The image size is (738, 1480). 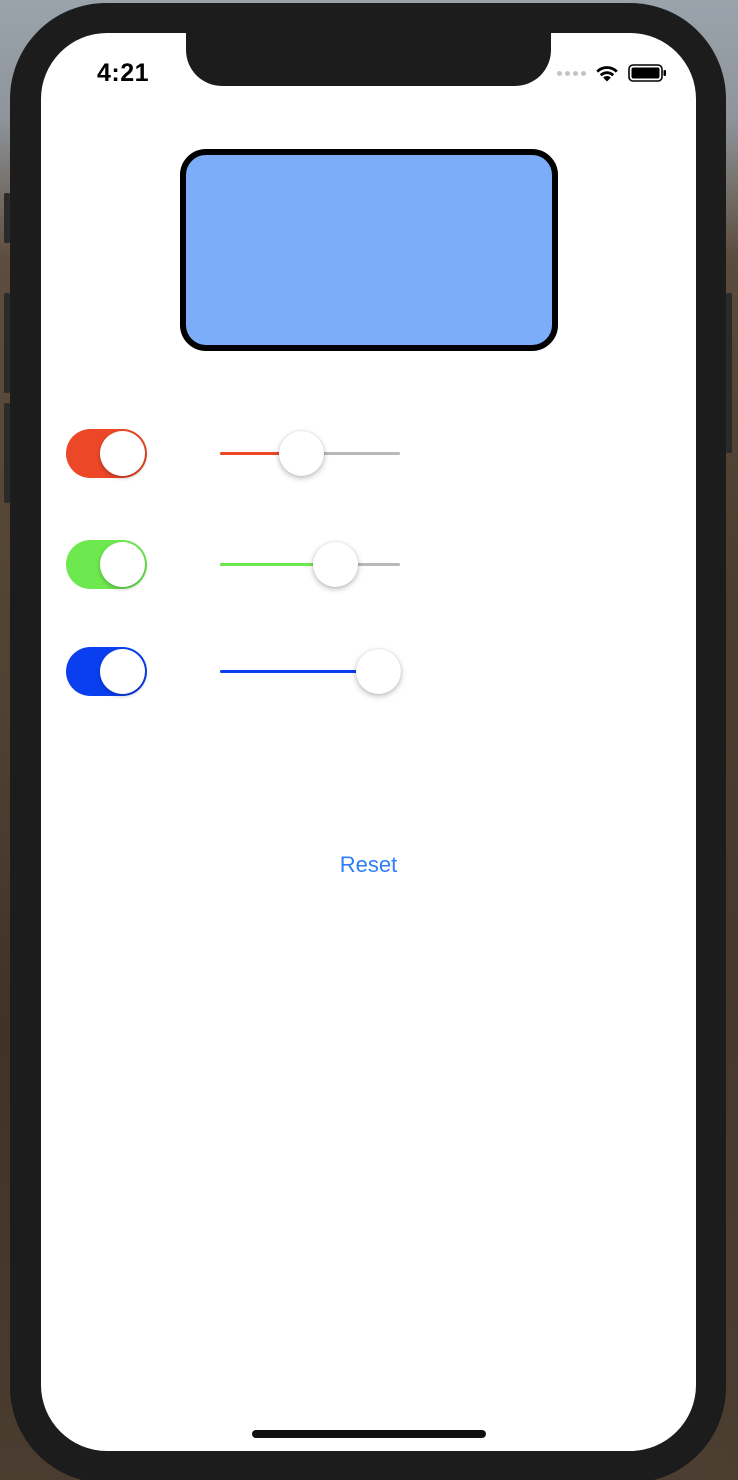 I want to click on status-indicators, so click(x=612, y=73).